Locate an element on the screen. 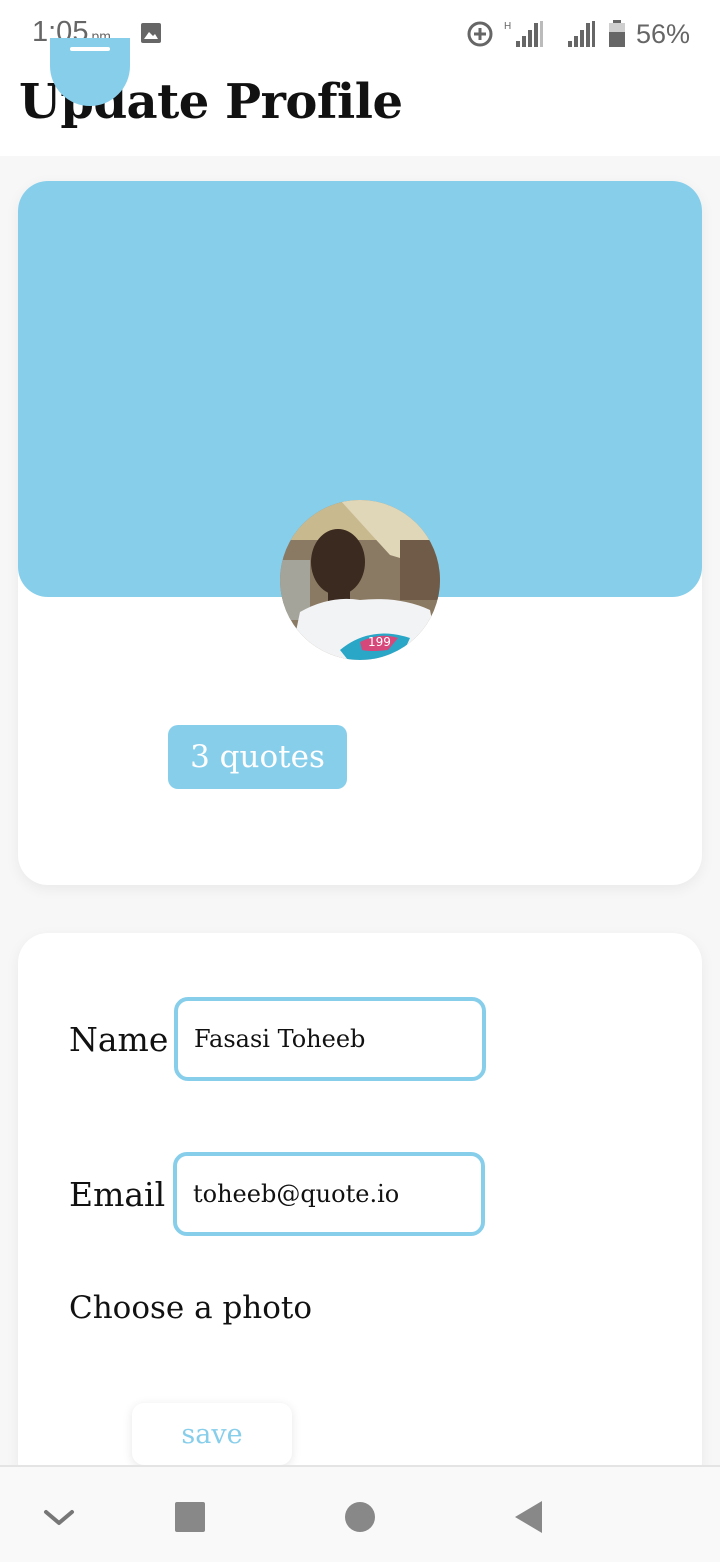 The width and height of the screenshot is (720, 1562). choose-photo-label: Choose a photo is located at coordinates (190, 1308).